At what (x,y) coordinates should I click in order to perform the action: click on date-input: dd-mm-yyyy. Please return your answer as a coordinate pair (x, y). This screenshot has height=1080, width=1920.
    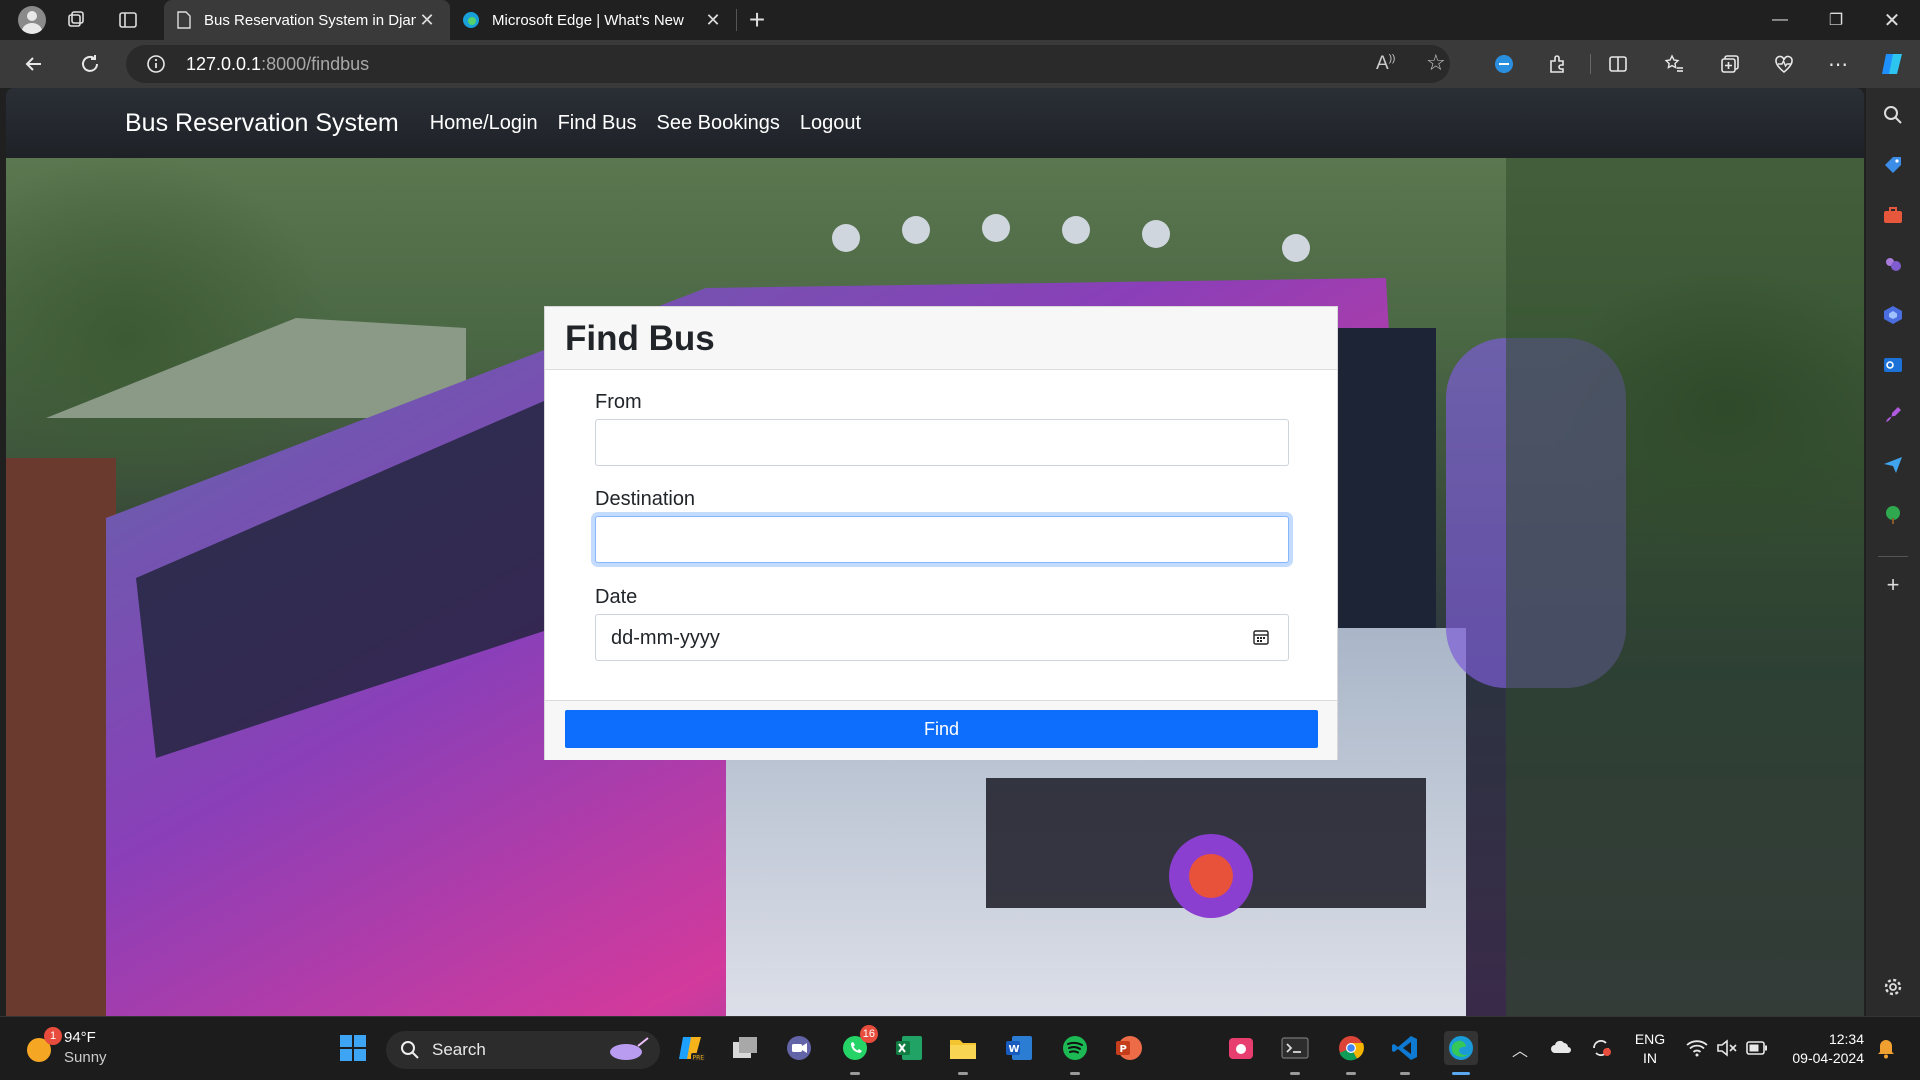
    Looking at the image, I should click on (942, 637).